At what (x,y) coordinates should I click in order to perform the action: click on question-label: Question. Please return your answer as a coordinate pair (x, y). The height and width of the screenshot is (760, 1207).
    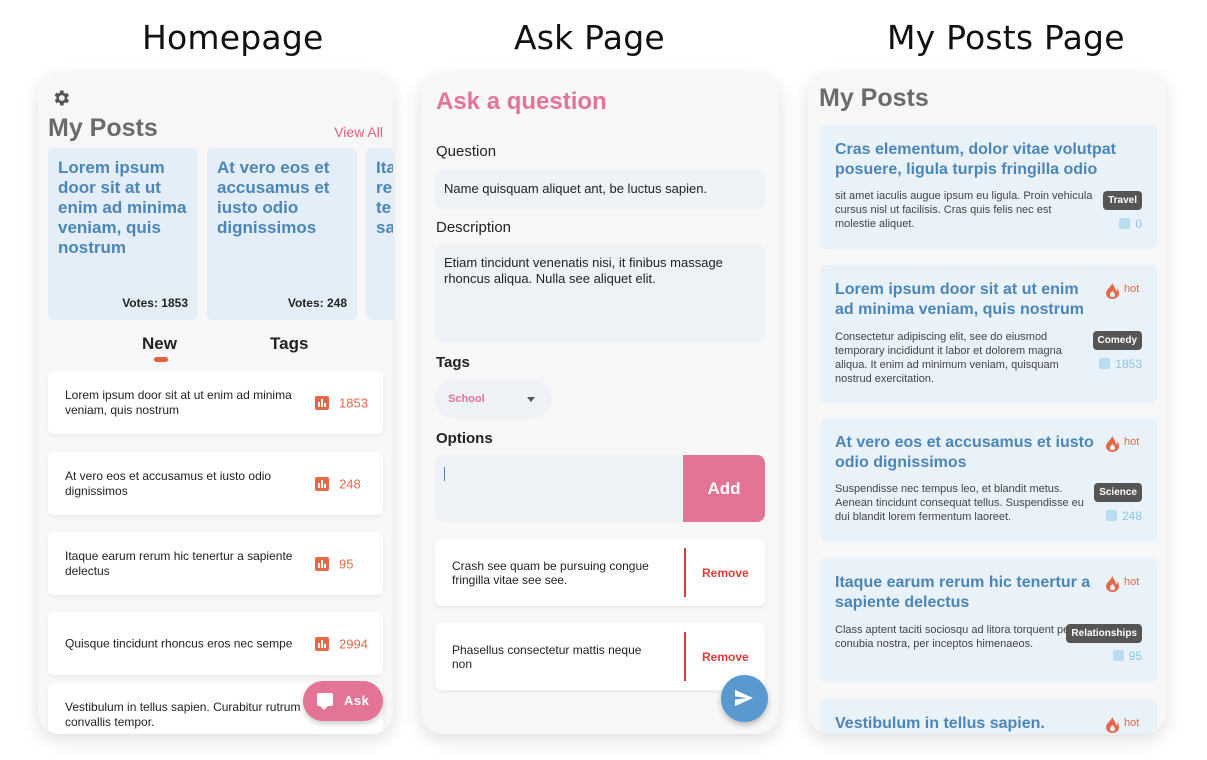
    Looking at the image, I should click on (466, 151).